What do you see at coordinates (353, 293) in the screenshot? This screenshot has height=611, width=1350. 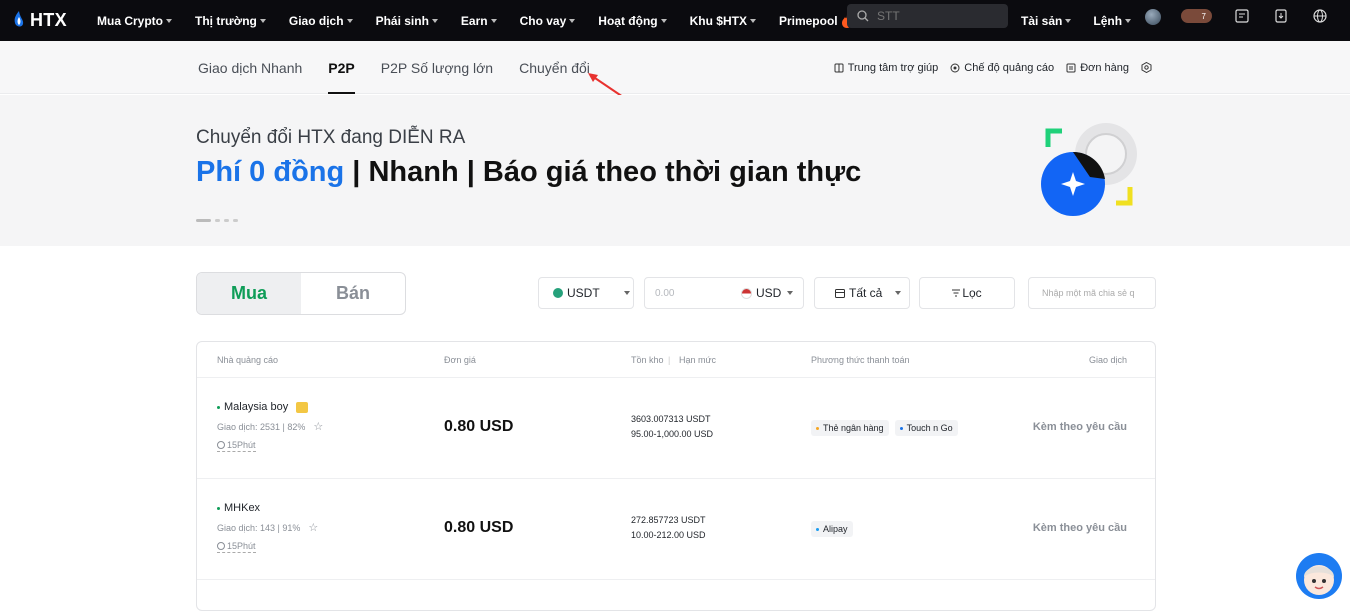 I see `sell-tab: Bán` at bounding box center [353, 293].